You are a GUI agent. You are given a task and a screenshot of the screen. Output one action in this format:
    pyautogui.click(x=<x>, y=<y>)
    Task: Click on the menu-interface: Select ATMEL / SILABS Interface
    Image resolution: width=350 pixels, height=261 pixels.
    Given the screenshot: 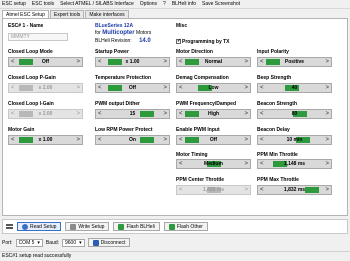 What is the action you would take?
    pyautogui.click(x=97, y=4)
    